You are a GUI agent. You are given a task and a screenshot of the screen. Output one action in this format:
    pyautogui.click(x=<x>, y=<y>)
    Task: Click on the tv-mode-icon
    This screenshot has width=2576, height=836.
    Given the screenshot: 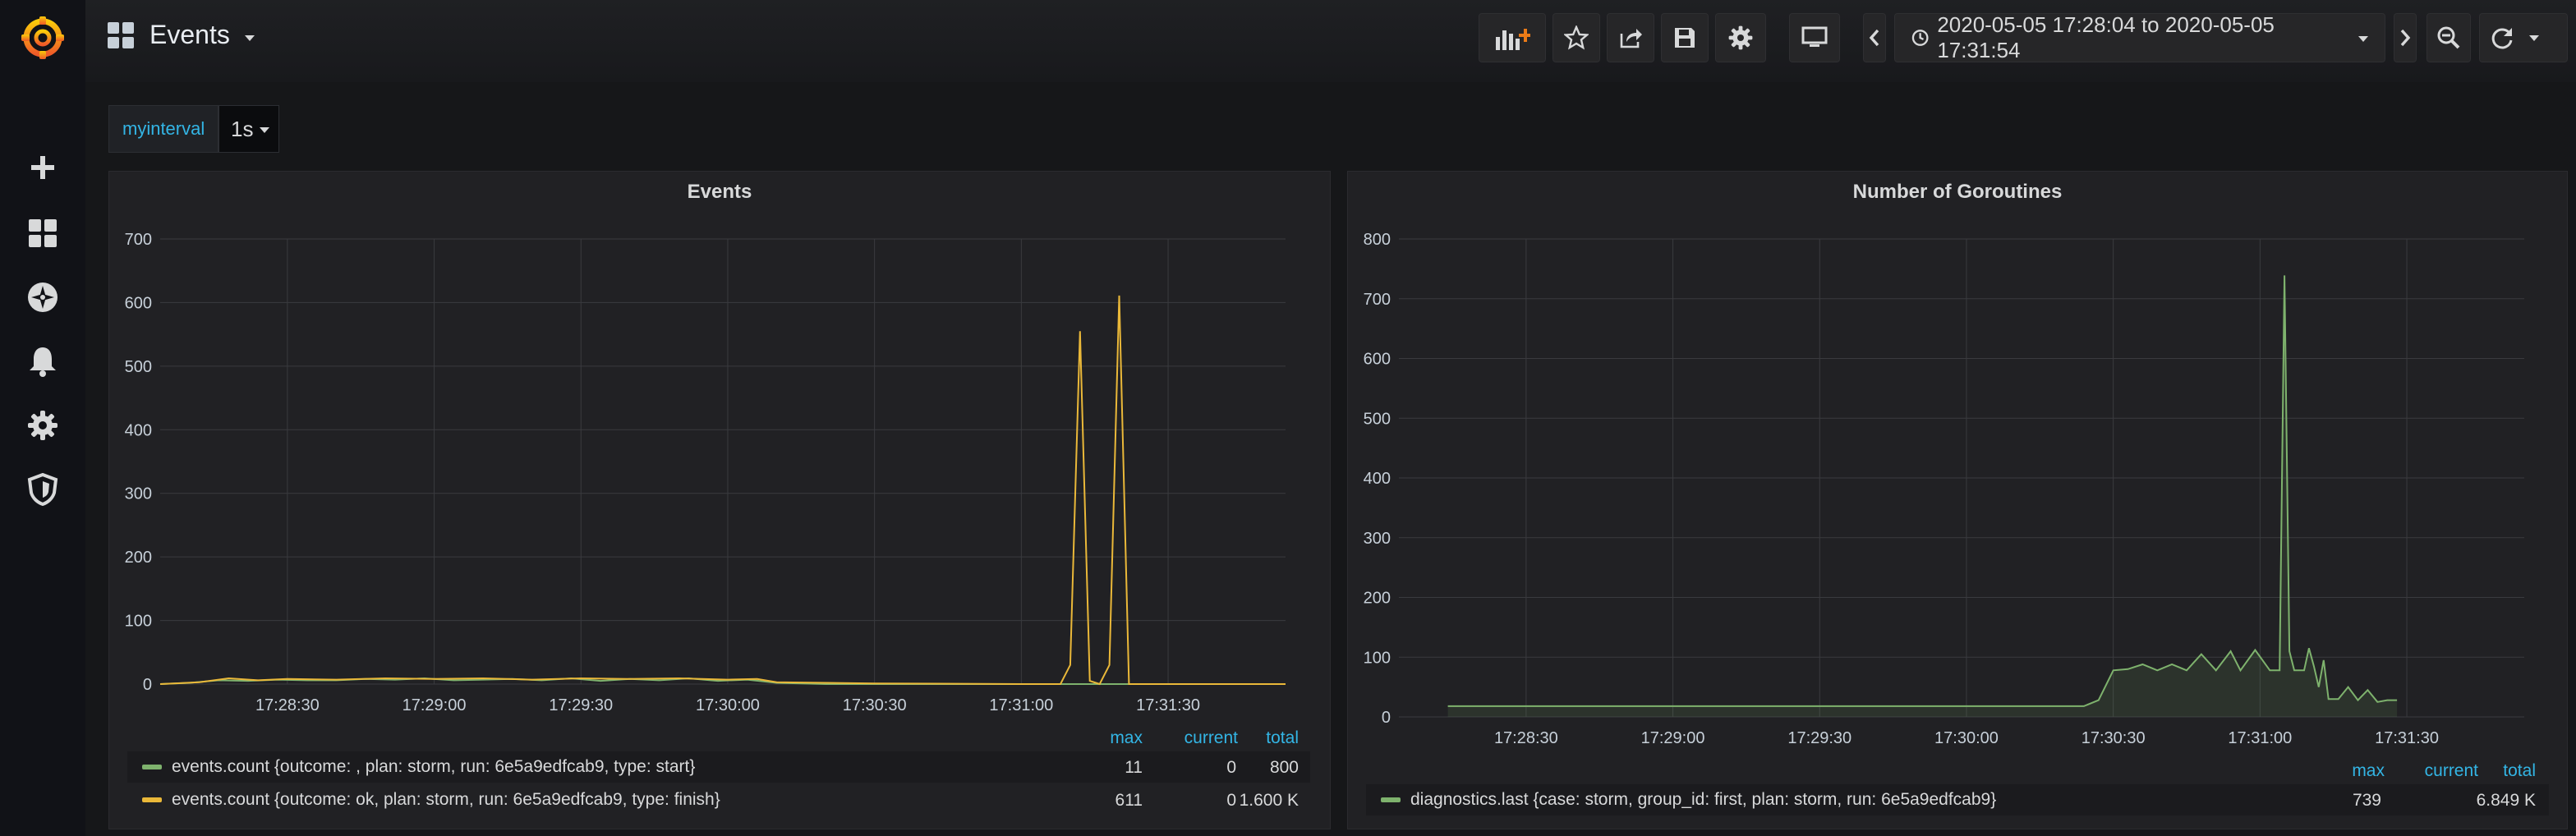 What is the action you would take?
    pyautogui.click(x=1814, y=36)
    